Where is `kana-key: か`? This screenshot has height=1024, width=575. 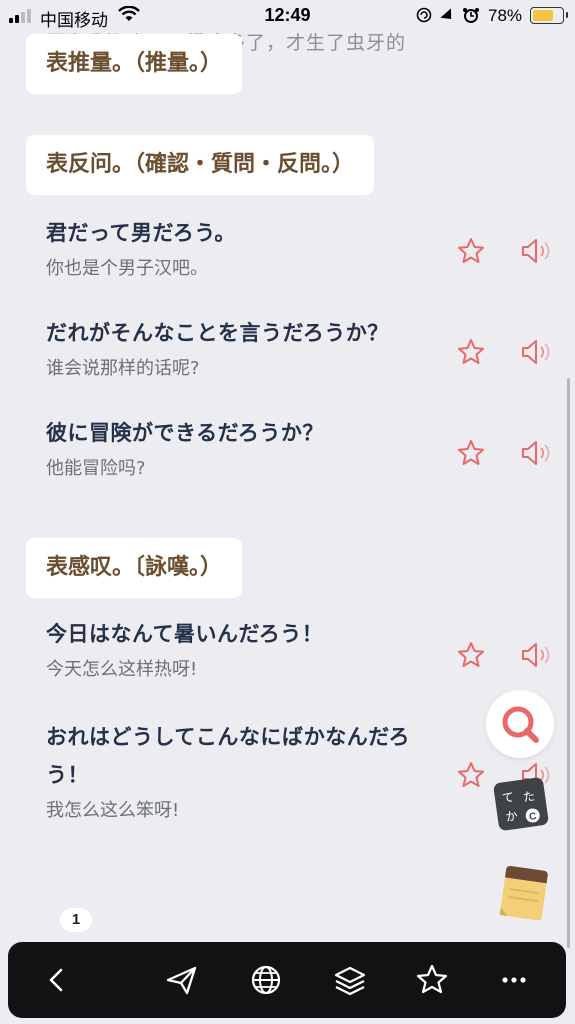 kana-key: か is located at coordinates (512, 817).